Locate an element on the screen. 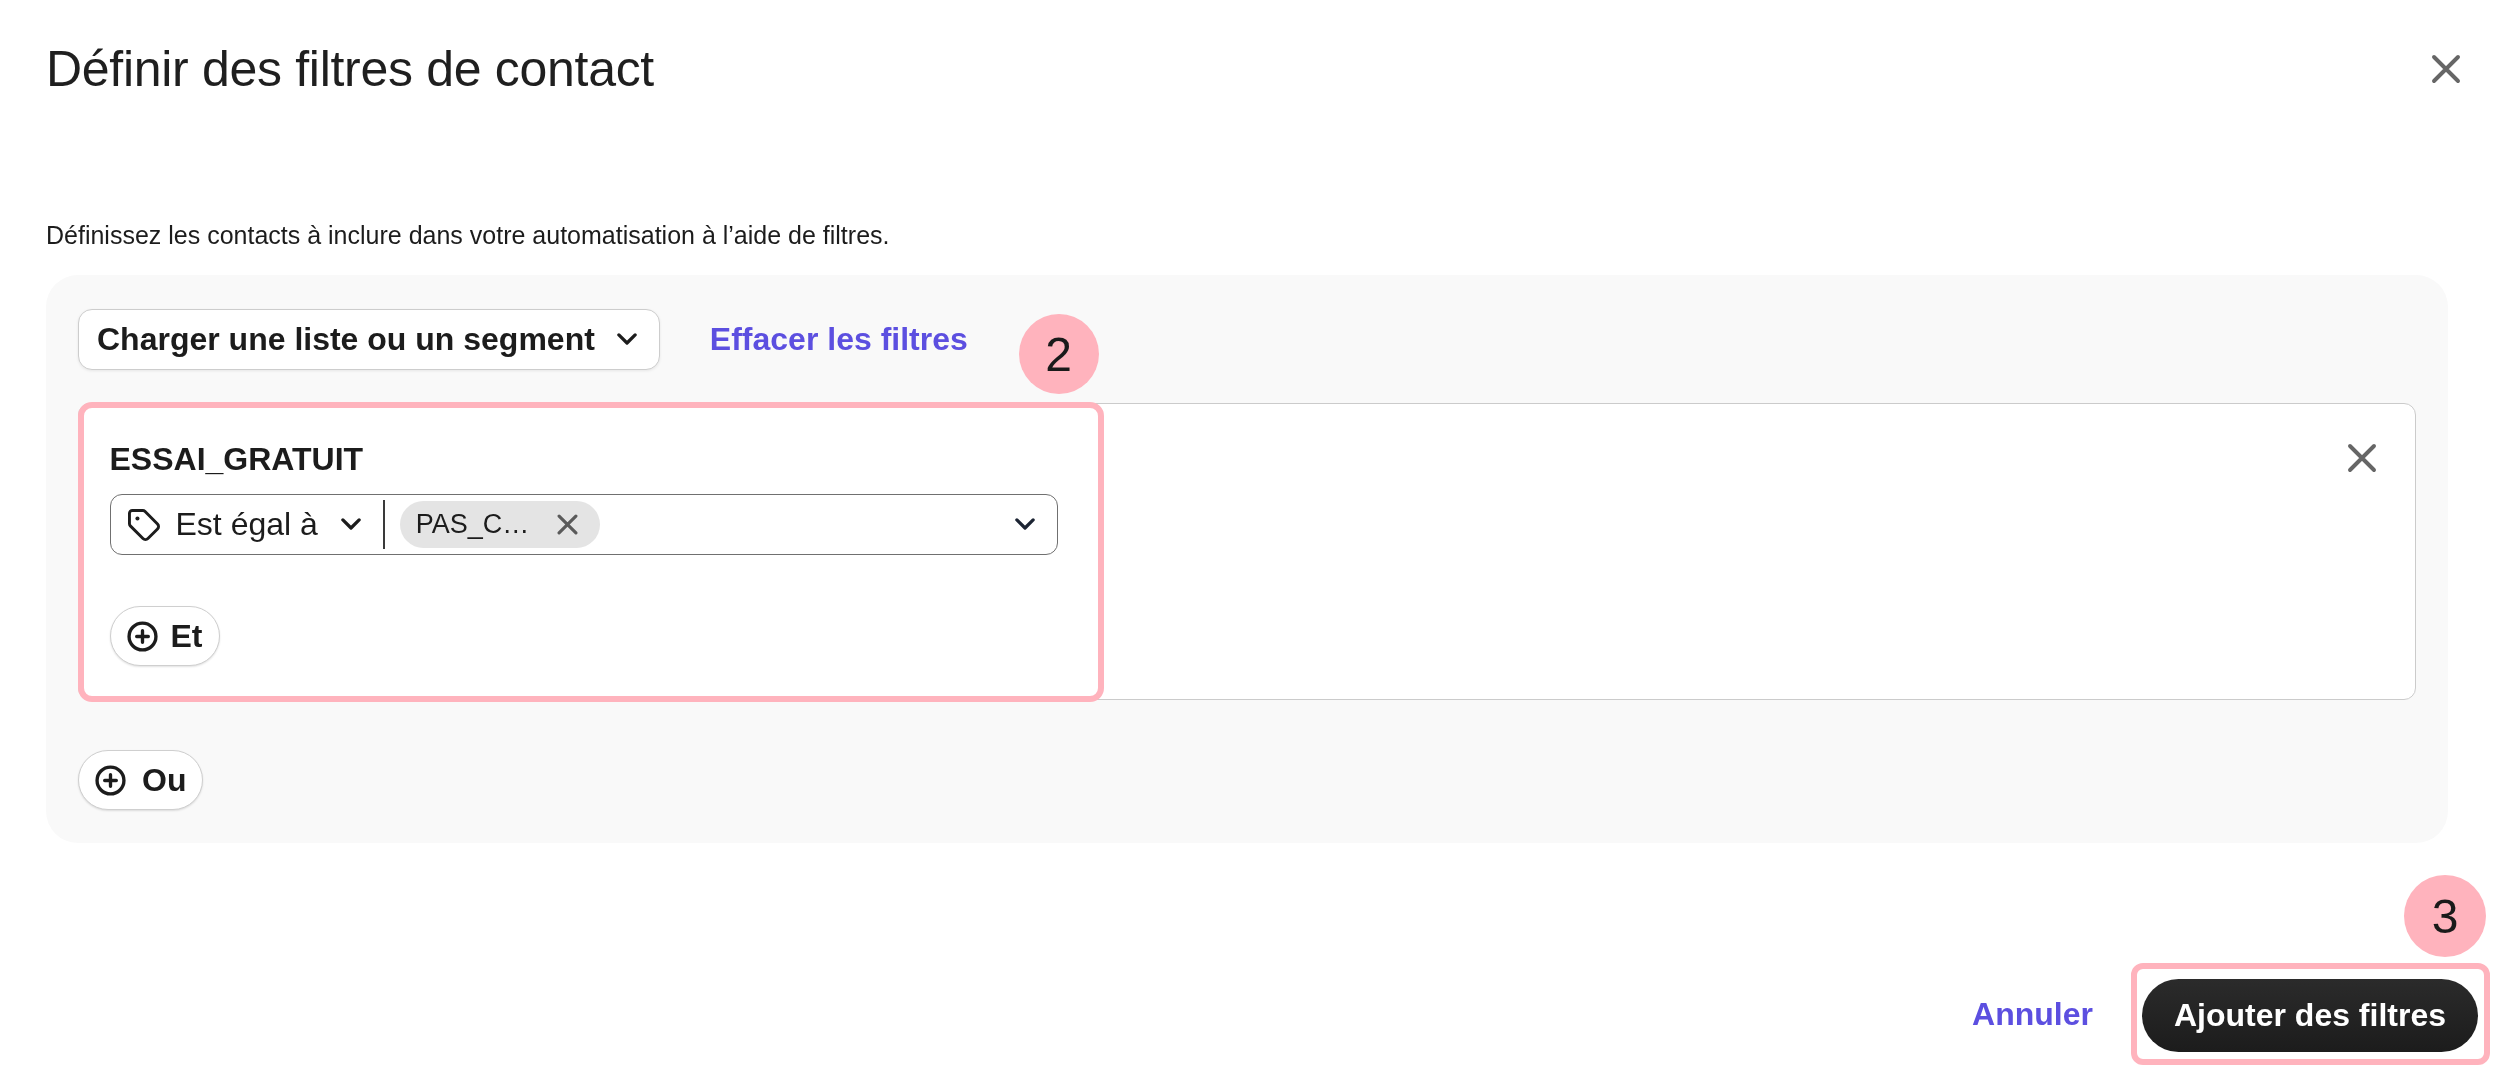  step-badge: 3 is located at coordinates (2445, 916).